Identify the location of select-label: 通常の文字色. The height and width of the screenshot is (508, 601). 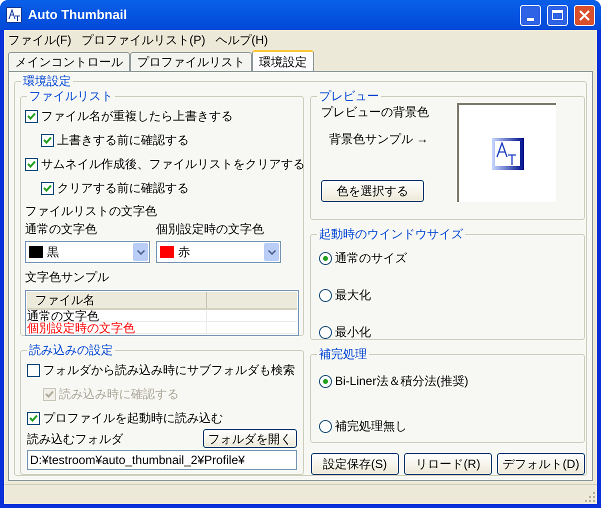
(61, 229).